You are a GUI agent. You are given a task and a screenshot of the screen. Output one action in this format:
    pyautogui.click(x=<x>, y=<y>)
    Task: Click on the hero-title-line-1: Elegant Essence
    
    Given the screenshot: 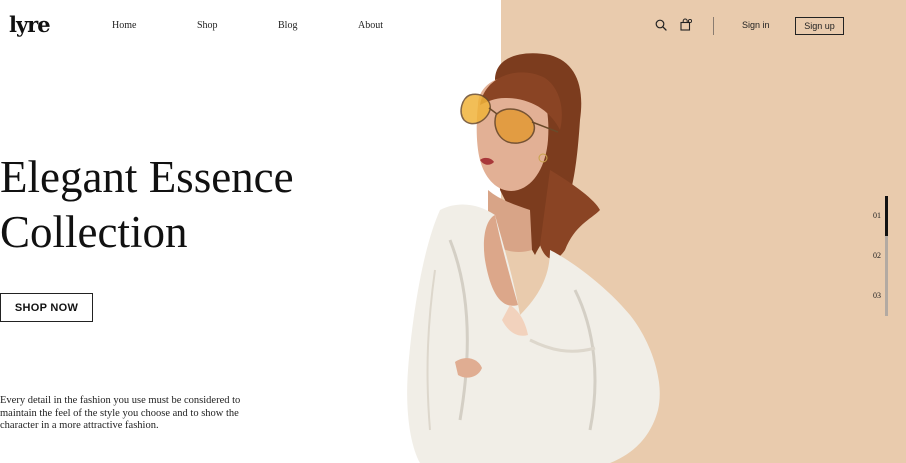 What is the action you would take?
    pyautogui.click(x=147, y=177)
    